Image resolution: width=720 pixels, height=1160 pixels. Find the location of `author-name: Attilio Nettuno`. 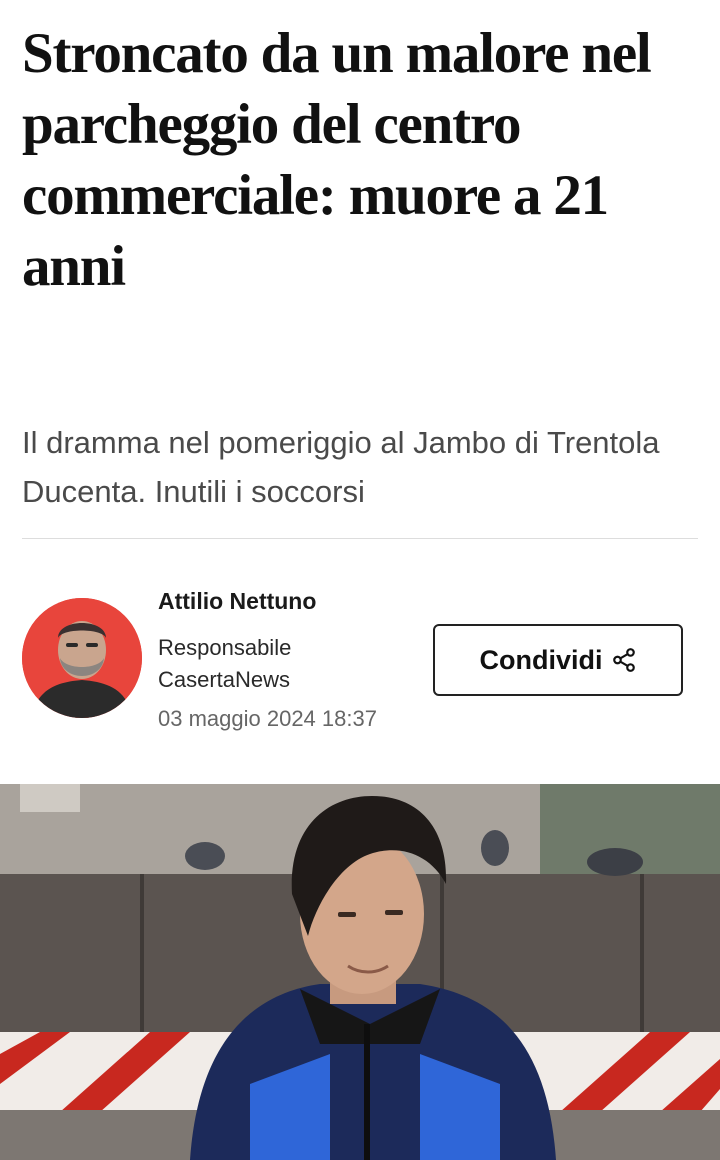

author-name: Attilio Nettuno is located at coordinates (237, 601).